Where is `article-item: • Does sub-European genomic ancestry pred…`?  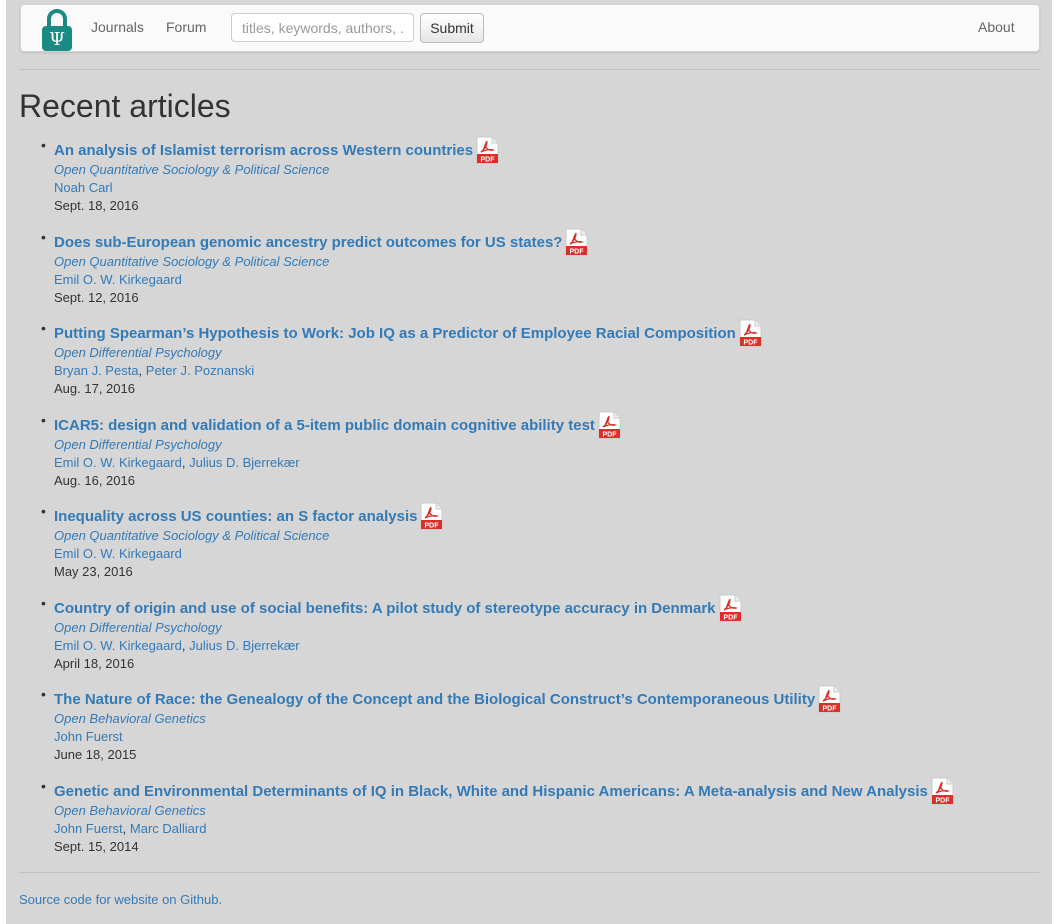 article-item: • Does sub-European genomic ancestry pred… is located at coordinates (529, 268).